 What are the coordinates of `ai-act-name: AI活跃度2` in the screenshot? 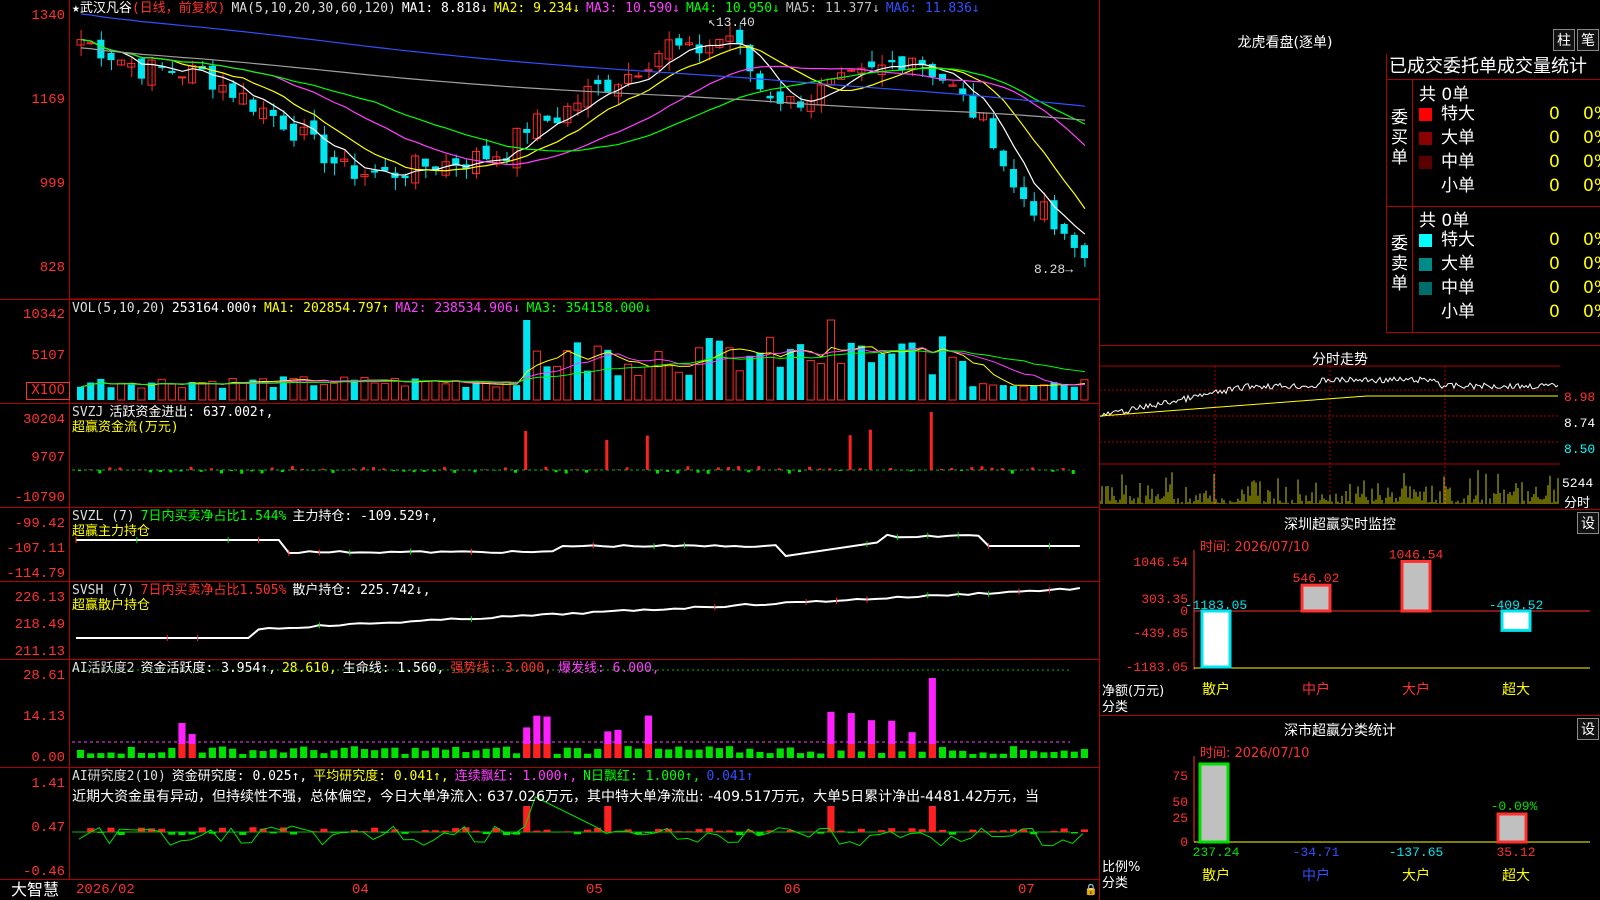 It's located at (103, 668).